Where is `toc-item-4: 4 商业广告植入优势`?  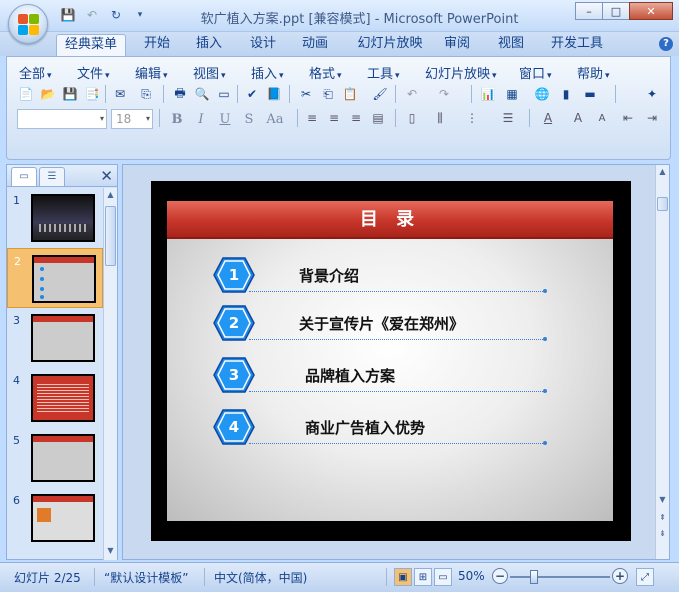 toc-item-4: 4 商业广告植入优势 is located at coordinates (383, 429).